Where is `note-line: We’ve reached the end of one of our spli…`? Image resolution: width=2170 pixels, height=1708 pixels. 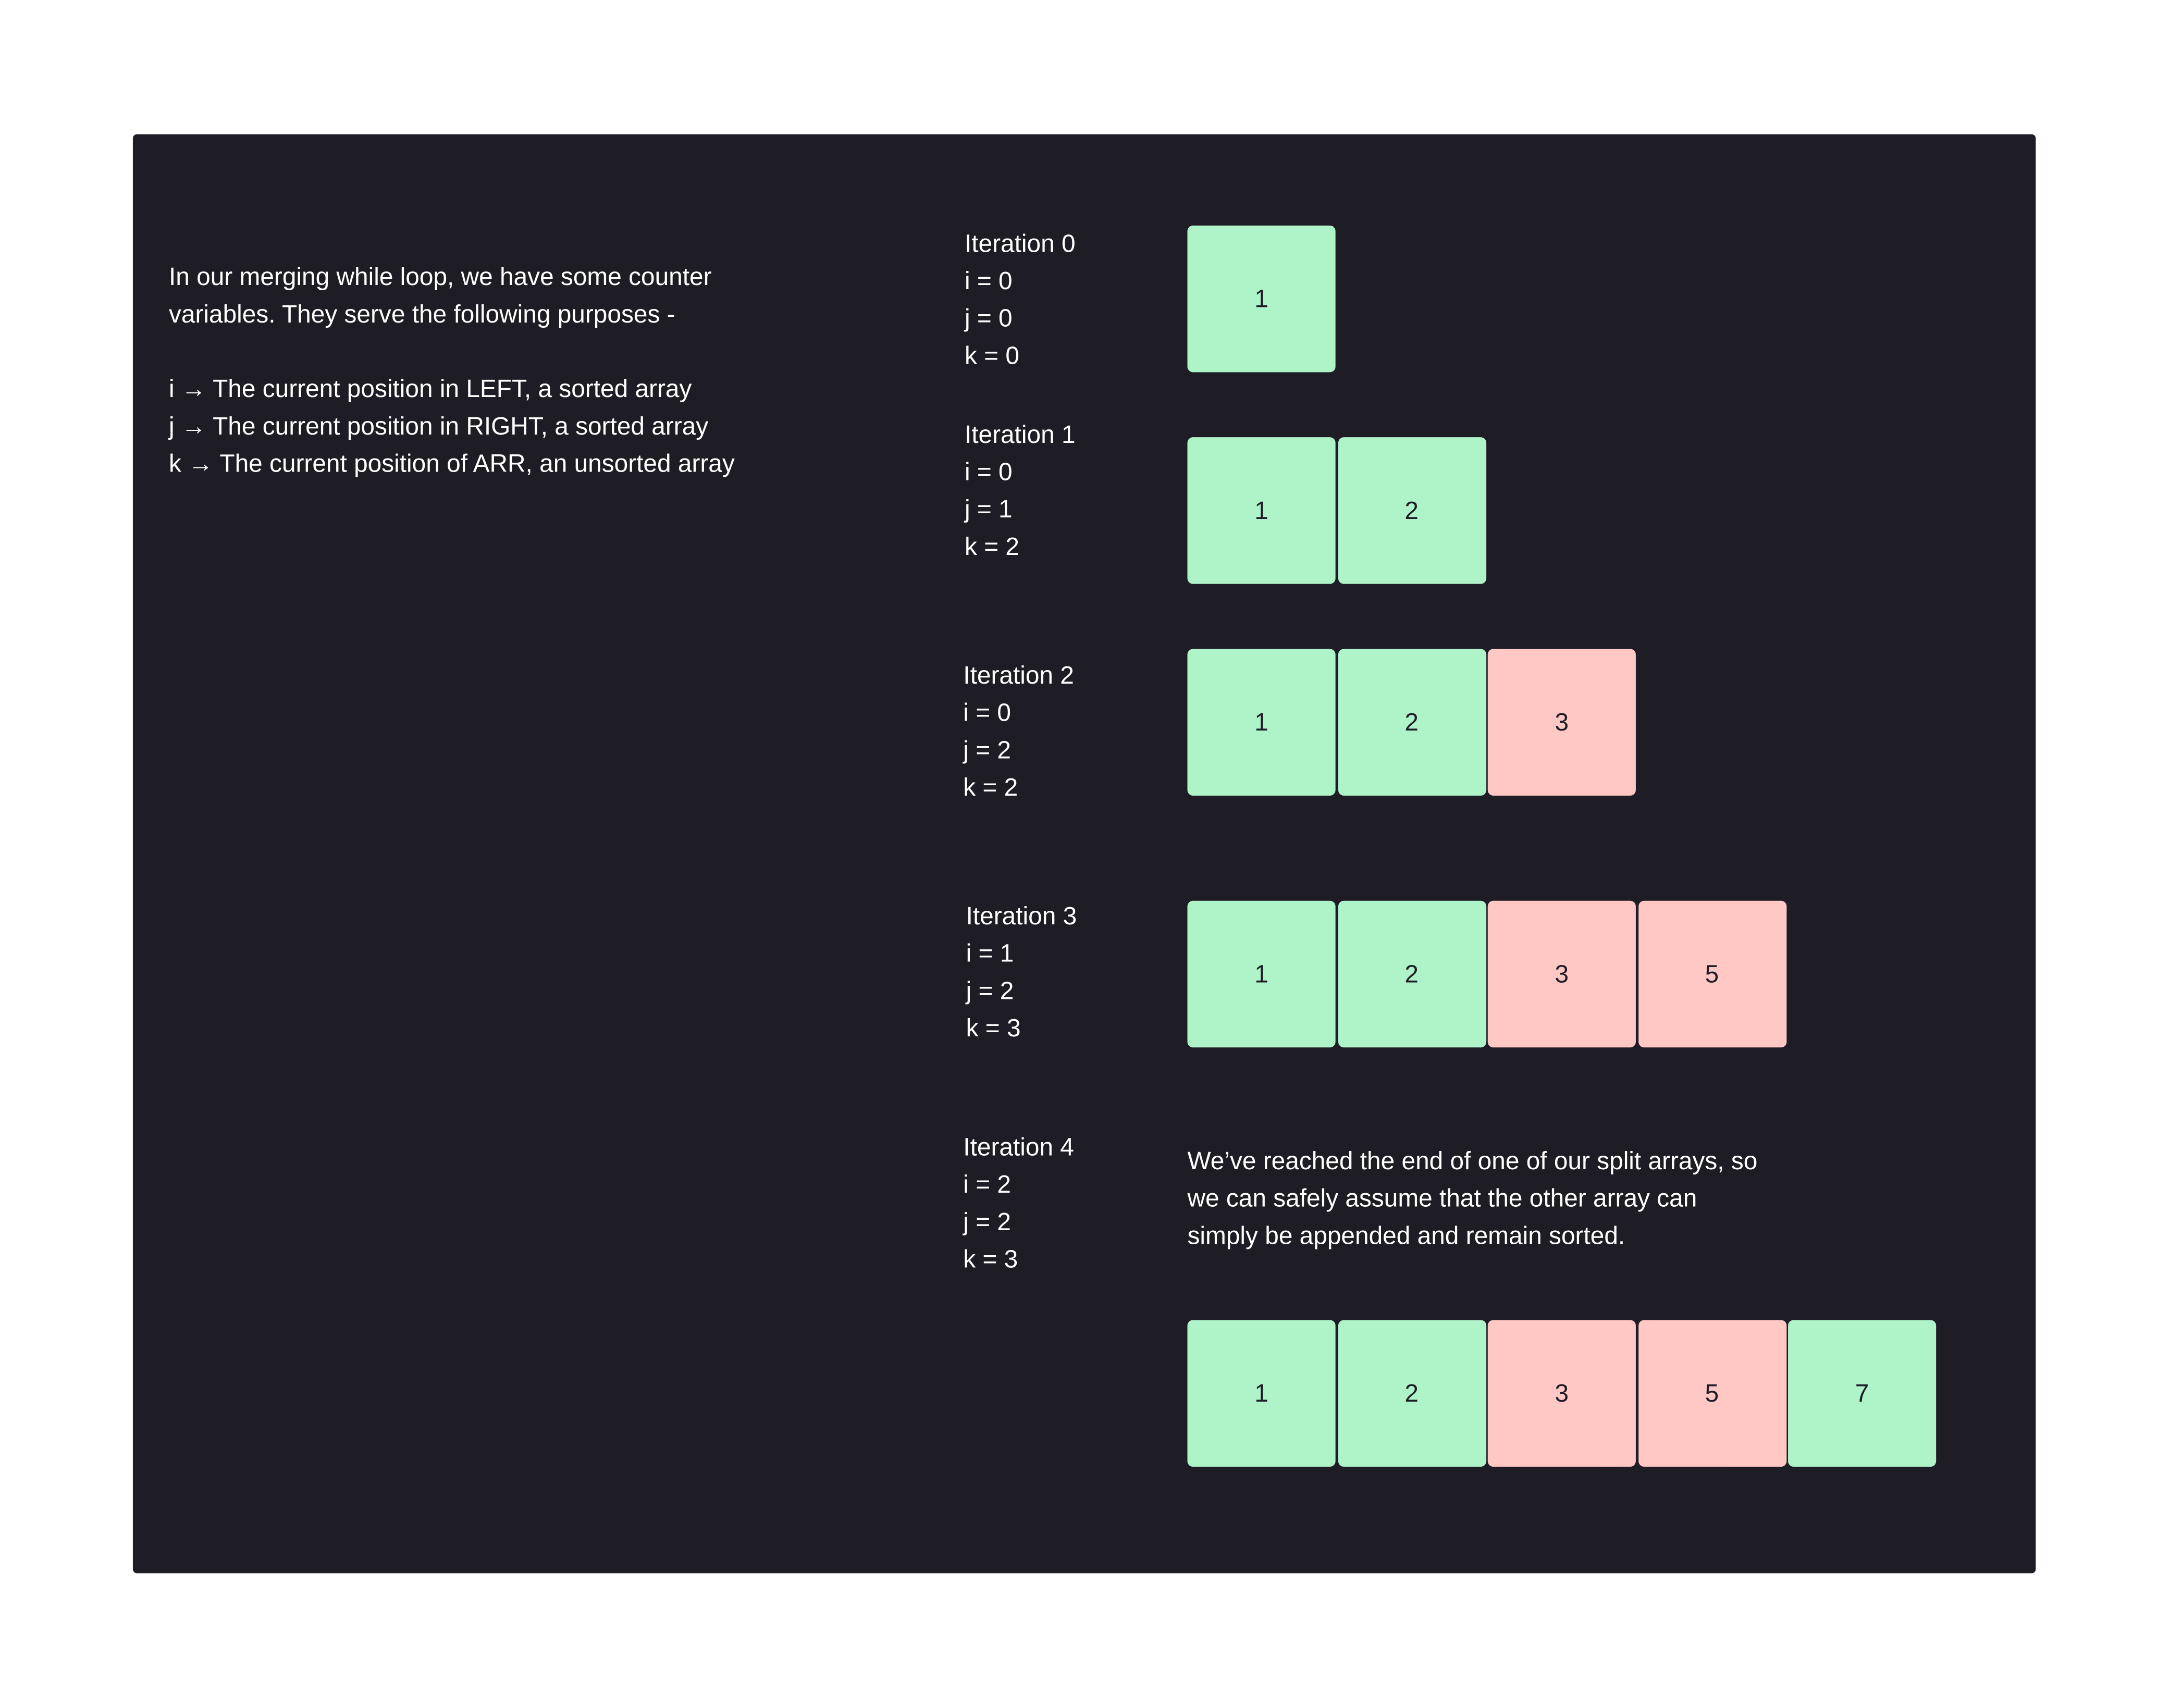 note-line: We’ve reached the end of one of our spli… is located at coordinates (1472, 1161).